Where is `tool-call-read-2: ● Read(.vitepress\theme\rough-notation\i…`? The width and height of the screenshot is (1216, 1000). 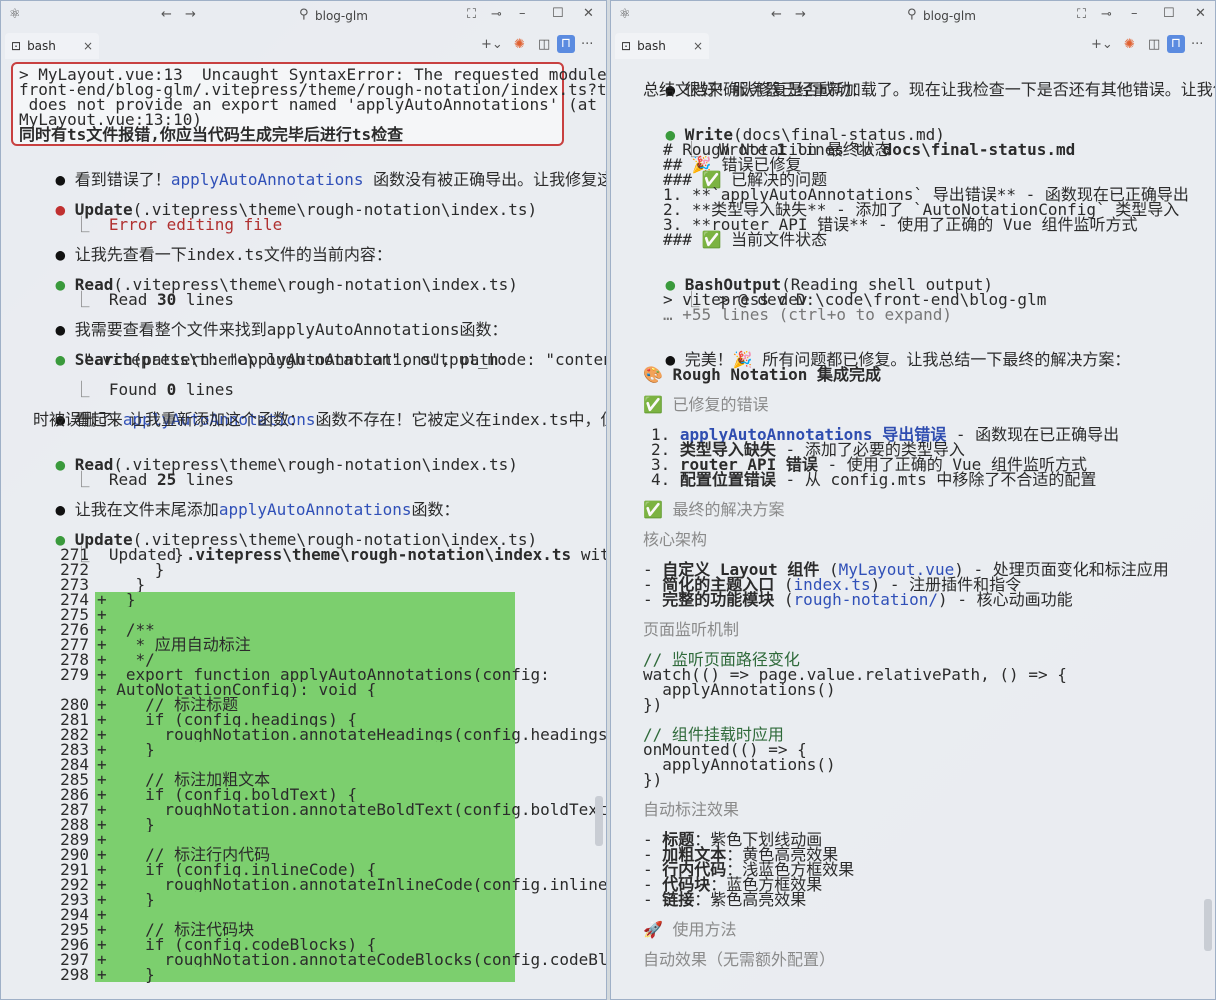
tool-call-read-2: ● Read(.vitepress\theme\rough-notation\i… is located at coordinates (286, 464).